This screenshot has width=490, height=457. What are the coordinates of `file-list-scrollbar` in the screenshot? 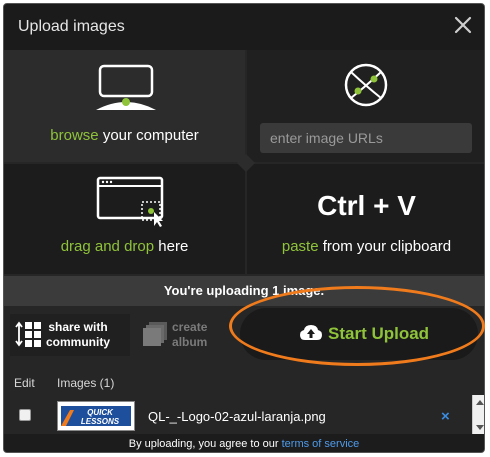 It's located at (478, 415).